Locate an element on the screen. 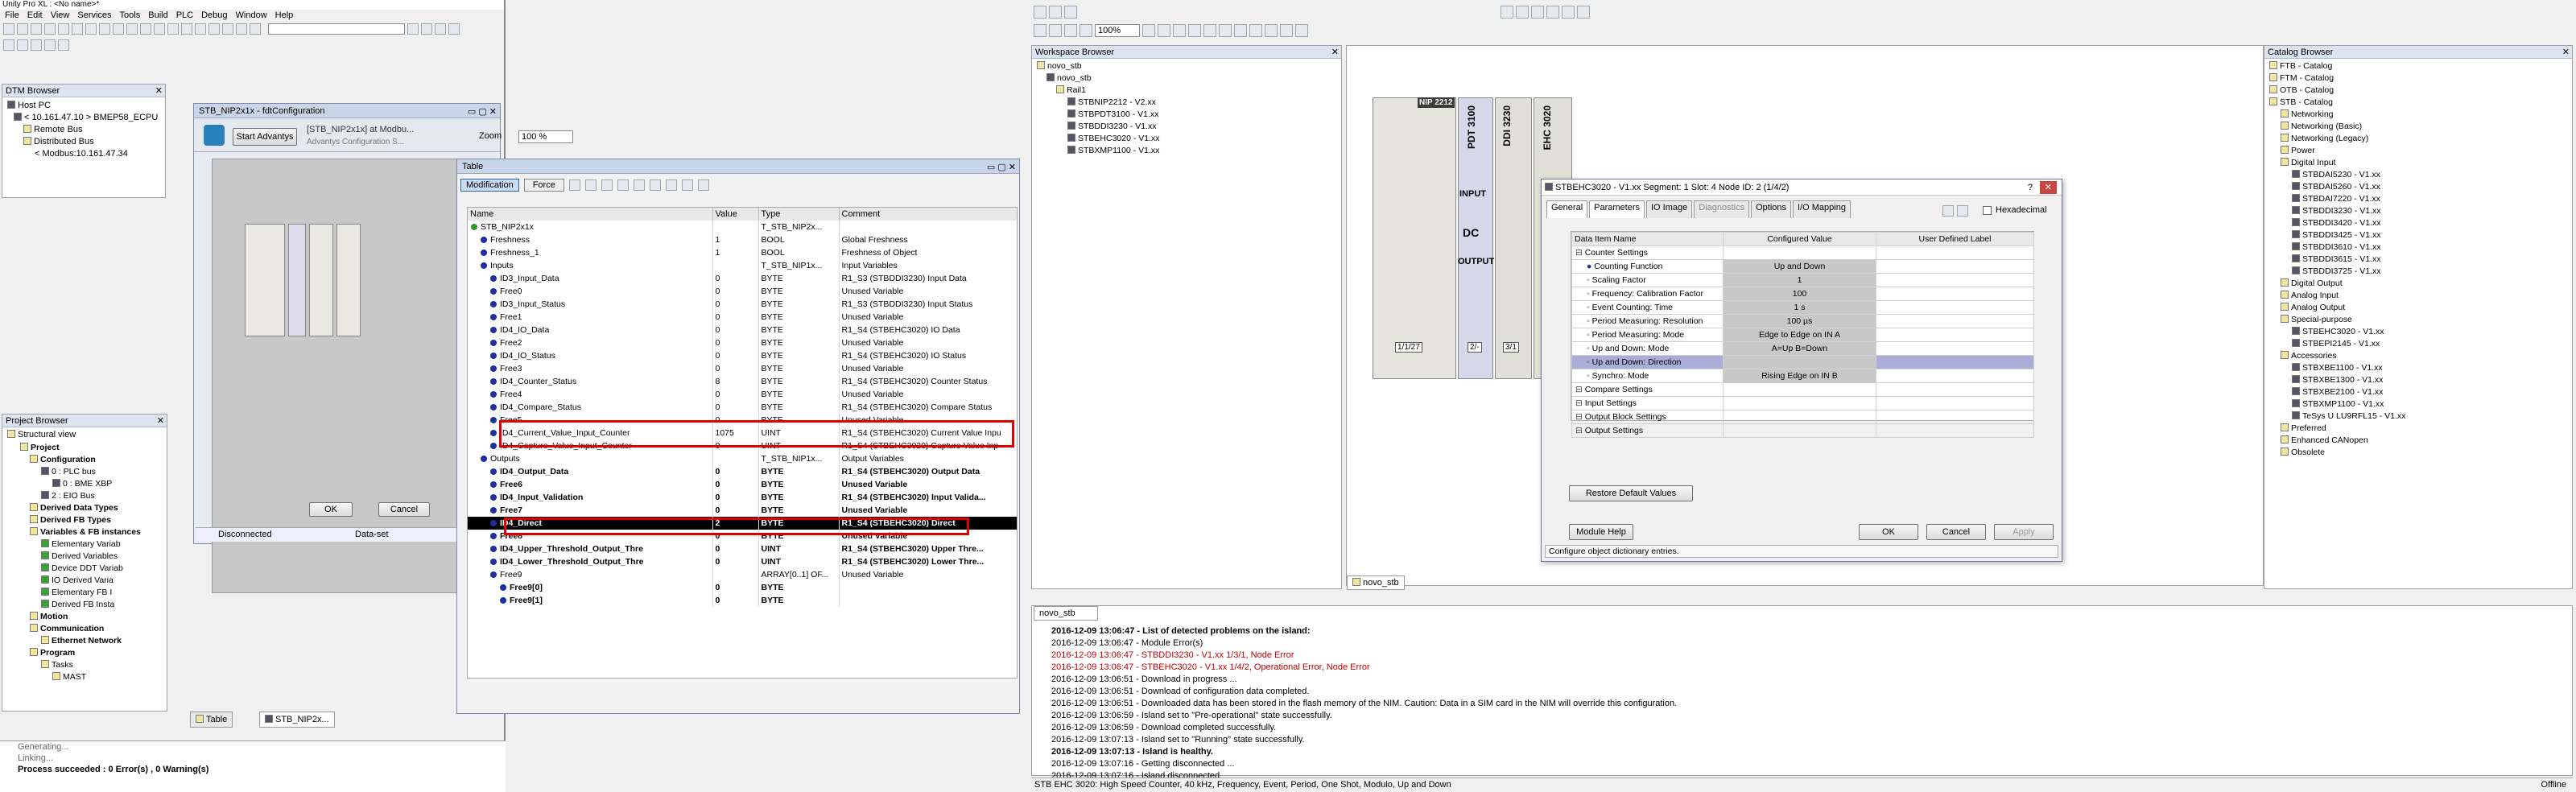  dtm-item: Host PC is located at coordinates (83, 106).